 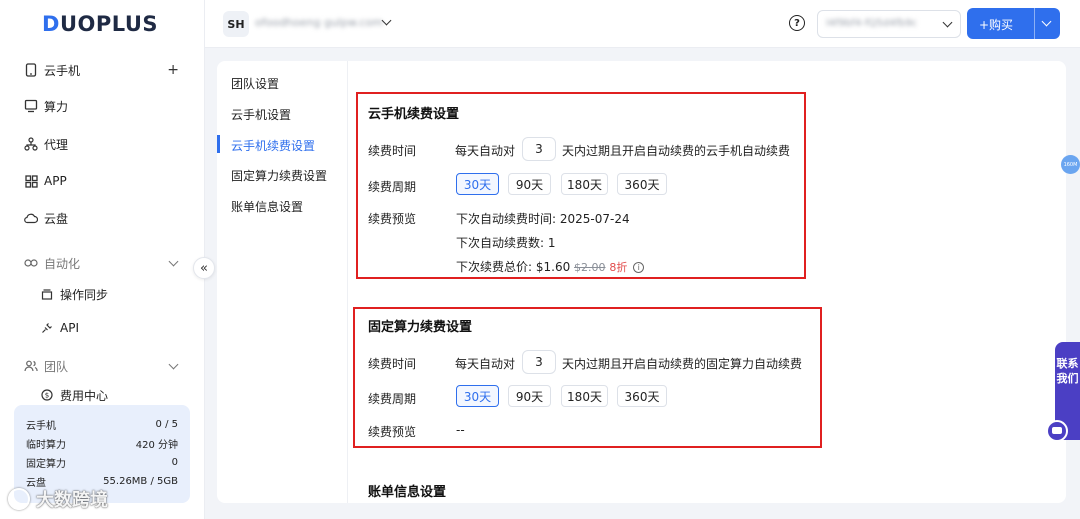 What do you see at coordinates (31, 366) in the screenshot?
I see `users-icon` at bounding box center [31, 366].